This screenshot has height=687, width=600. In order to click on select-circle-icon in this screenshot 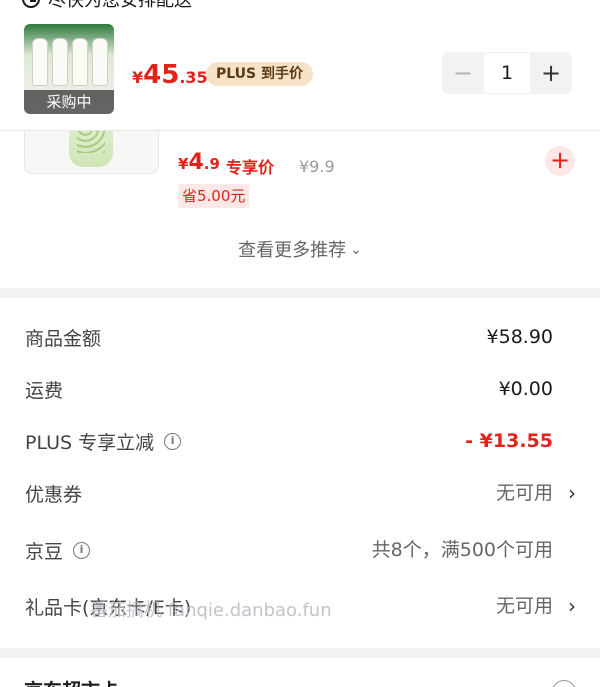, I will do `click(564, 683)`.